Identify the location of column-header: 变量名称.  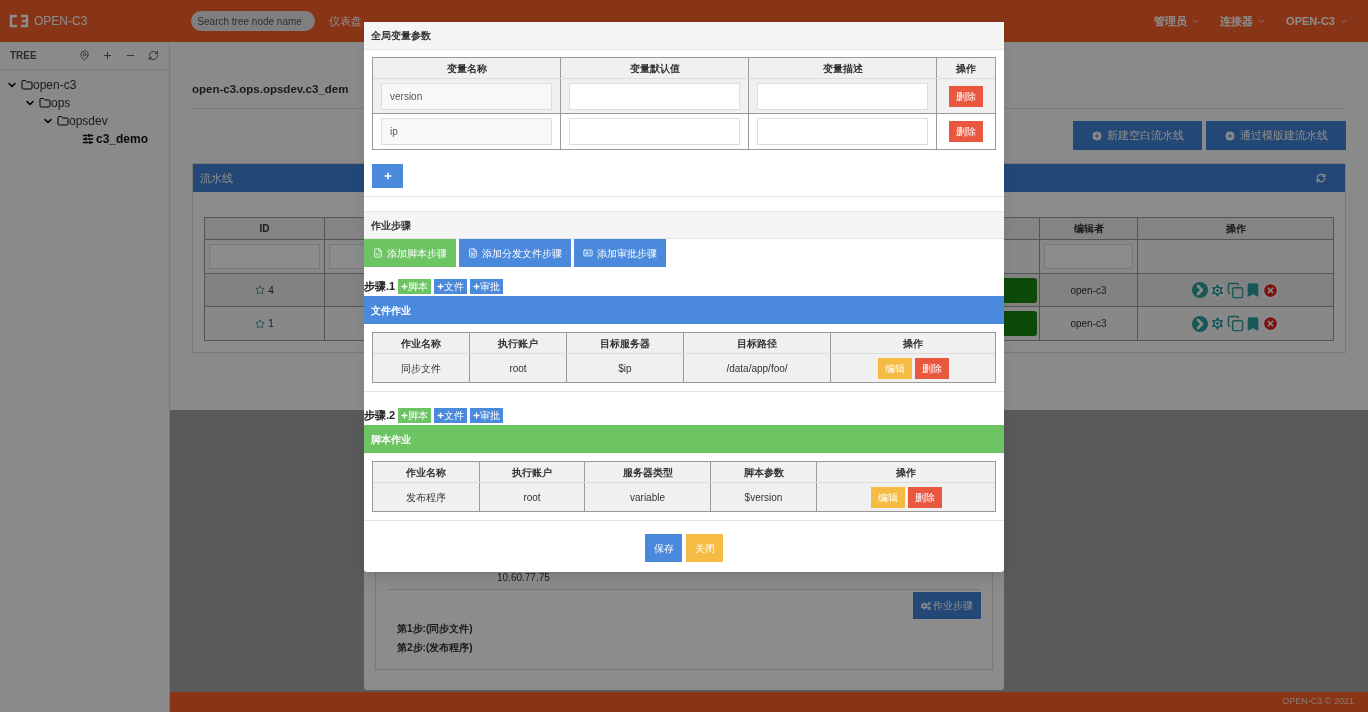
(467, 68).